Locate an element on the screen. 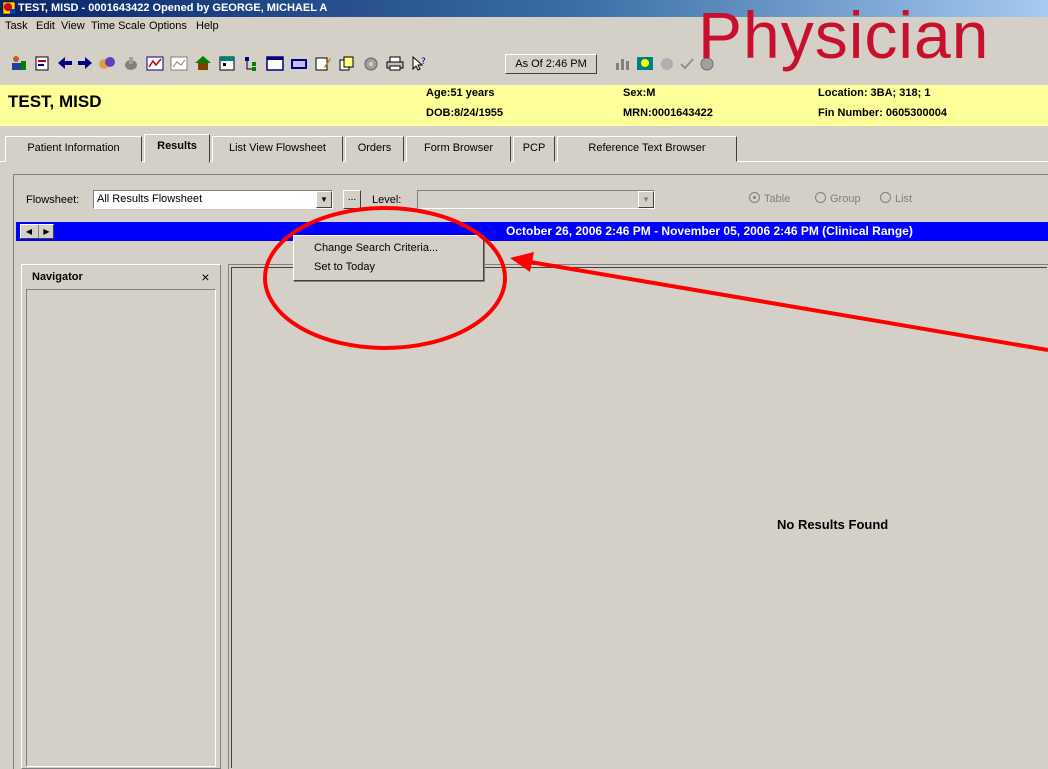  report-icon is located at coordinates (299, 63).